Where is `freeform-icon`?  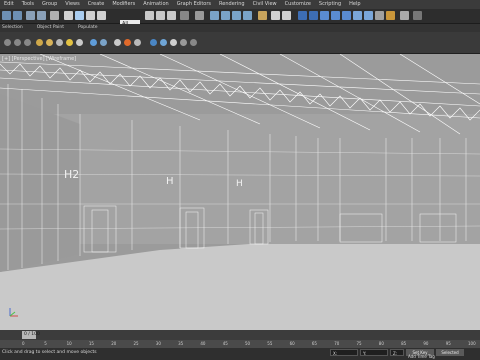
freeform-icon is located at coordinates (17, 42).